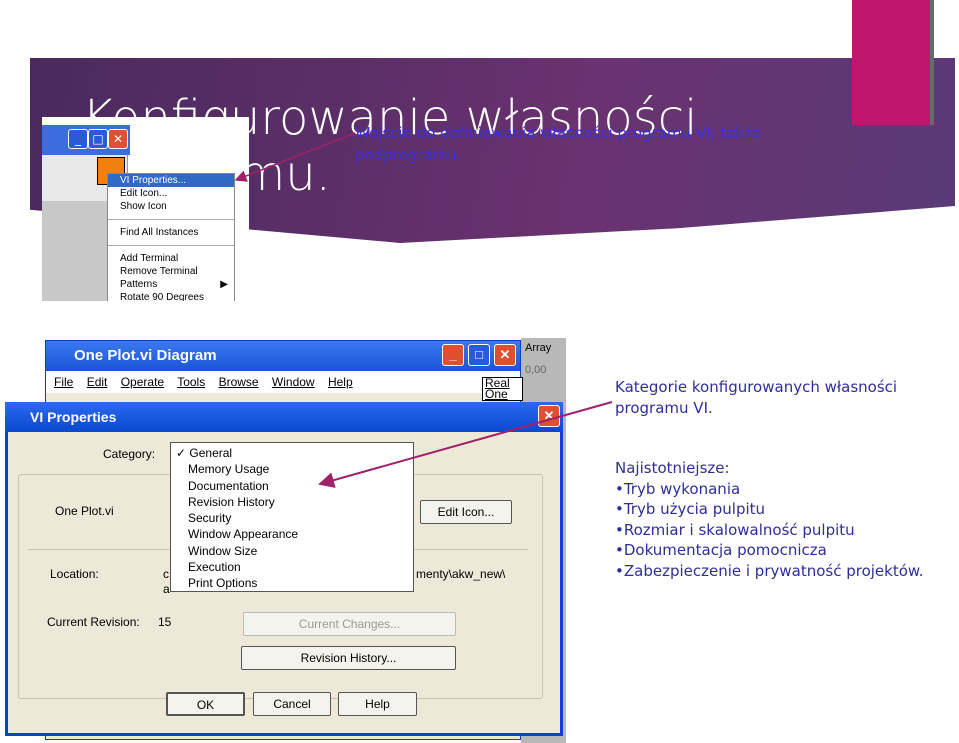 Image resolution: width=959 pixels, height=743 pixels. I want to click on arrow-to-vi-properties, so click(295, 157).